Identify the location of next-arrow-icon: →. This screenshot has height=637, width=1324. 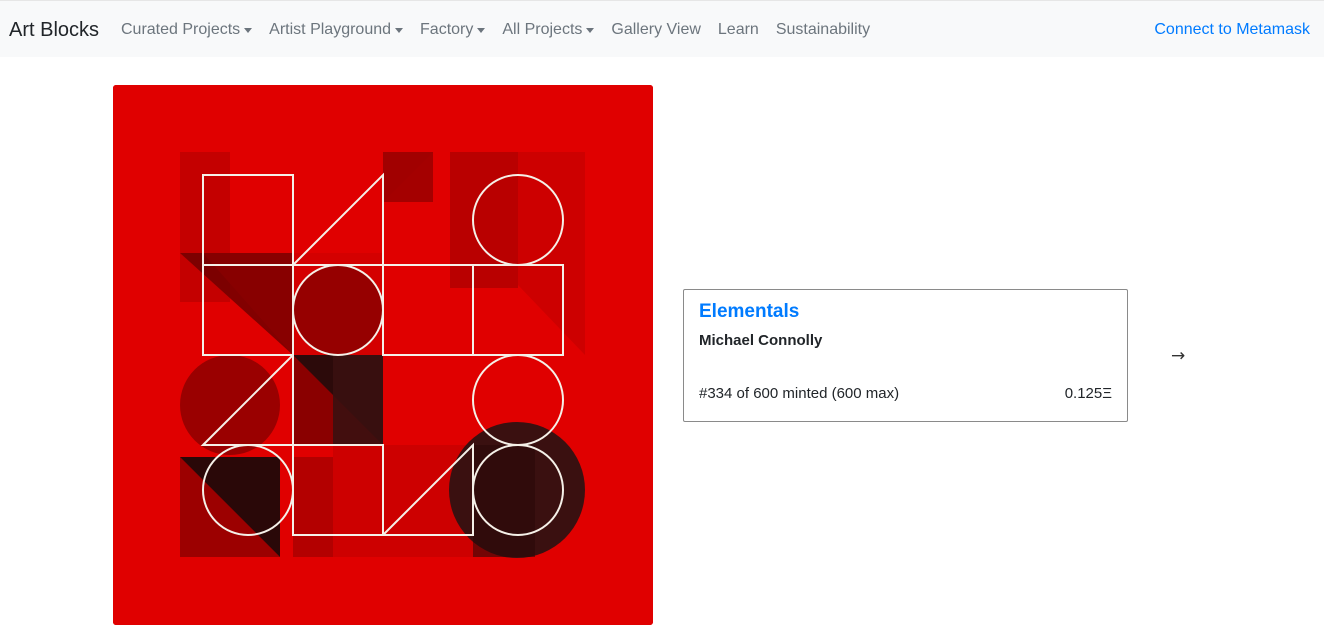
(1178, 356).